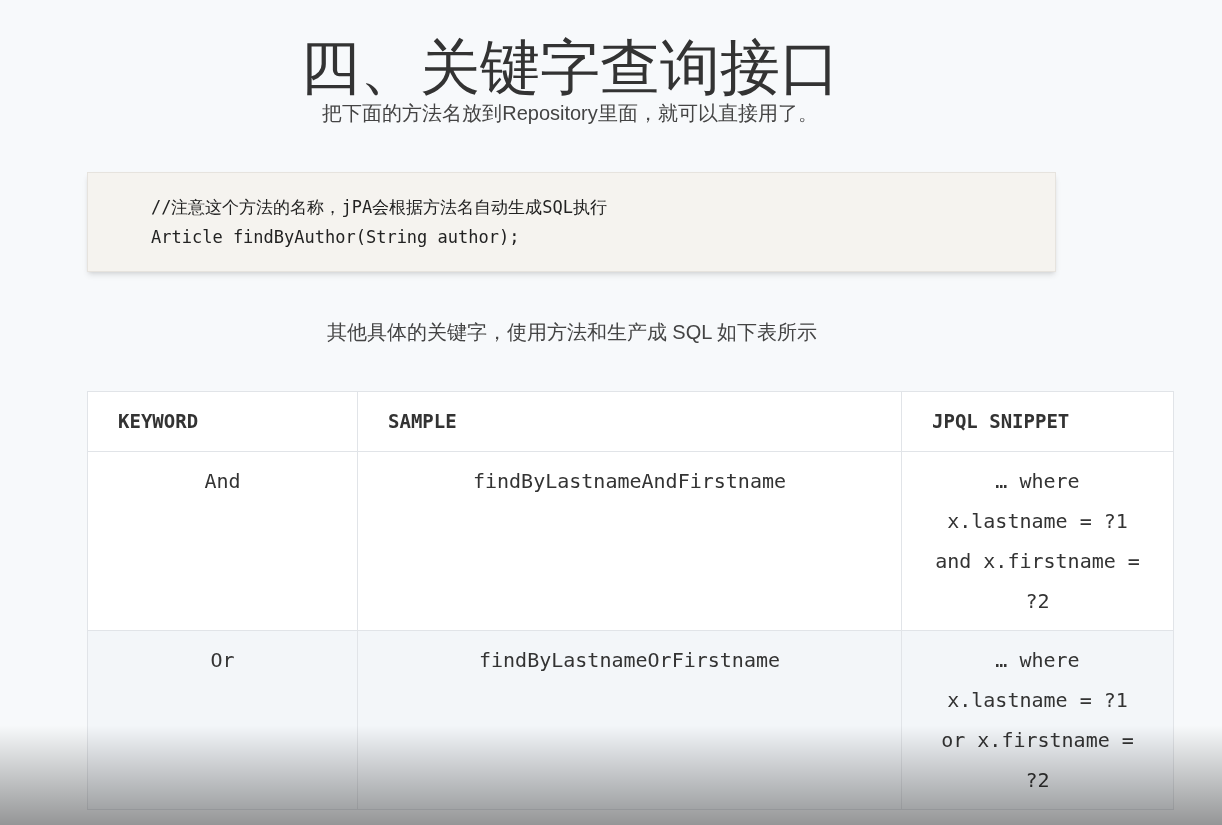 This screenshot has width=1222, height=825. Describe the element at coordinates (222, 720) in the screenshot. I see `table-cell: Or` at that location.